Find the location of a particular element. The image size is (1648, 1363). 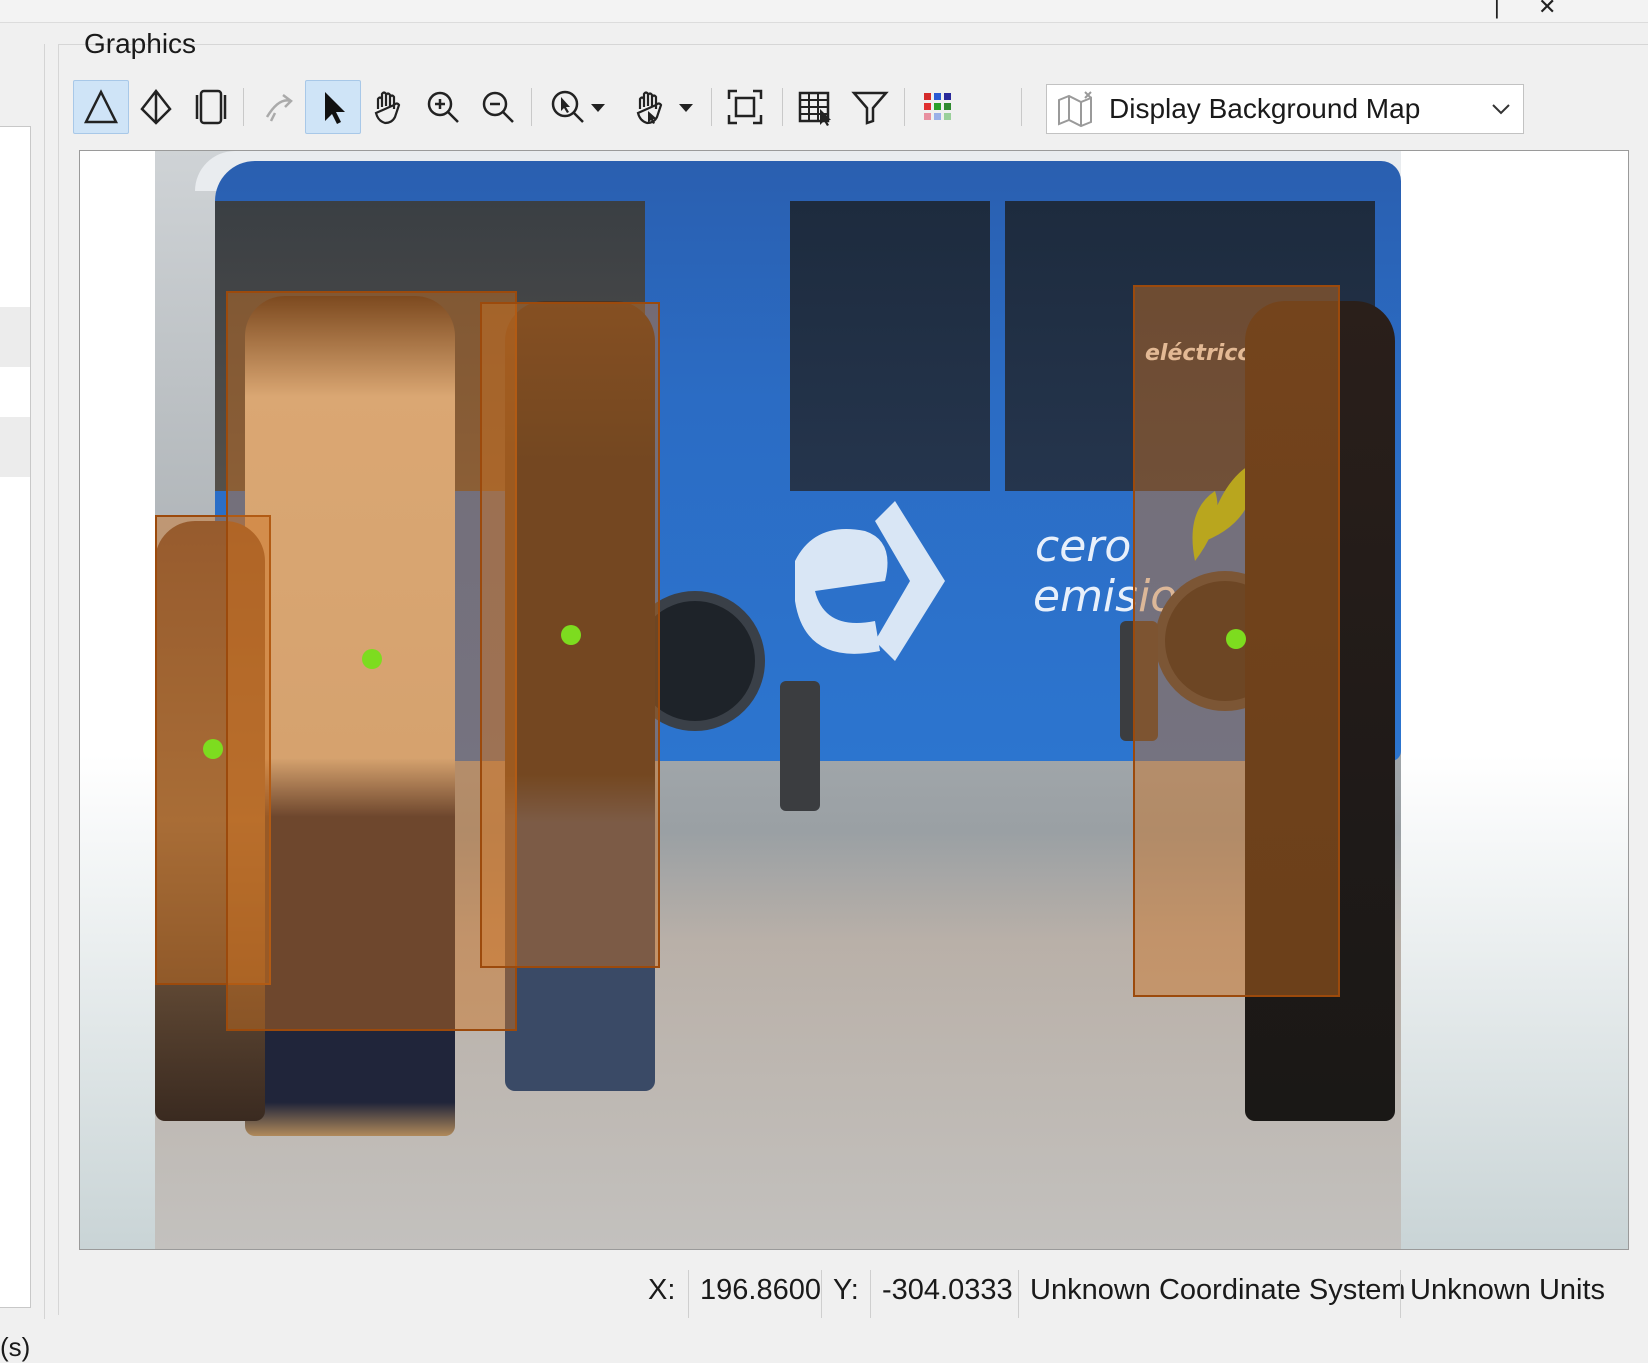

pan-mode-icon is located at coordinates (650, 107).